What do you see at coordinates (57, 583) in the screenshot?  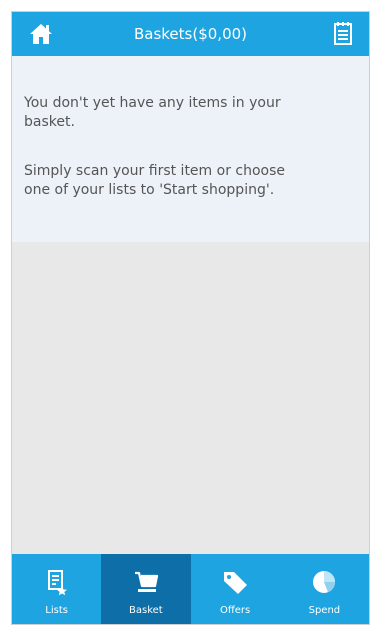 I see `list-star-icon` at bounding box center [57, 583].